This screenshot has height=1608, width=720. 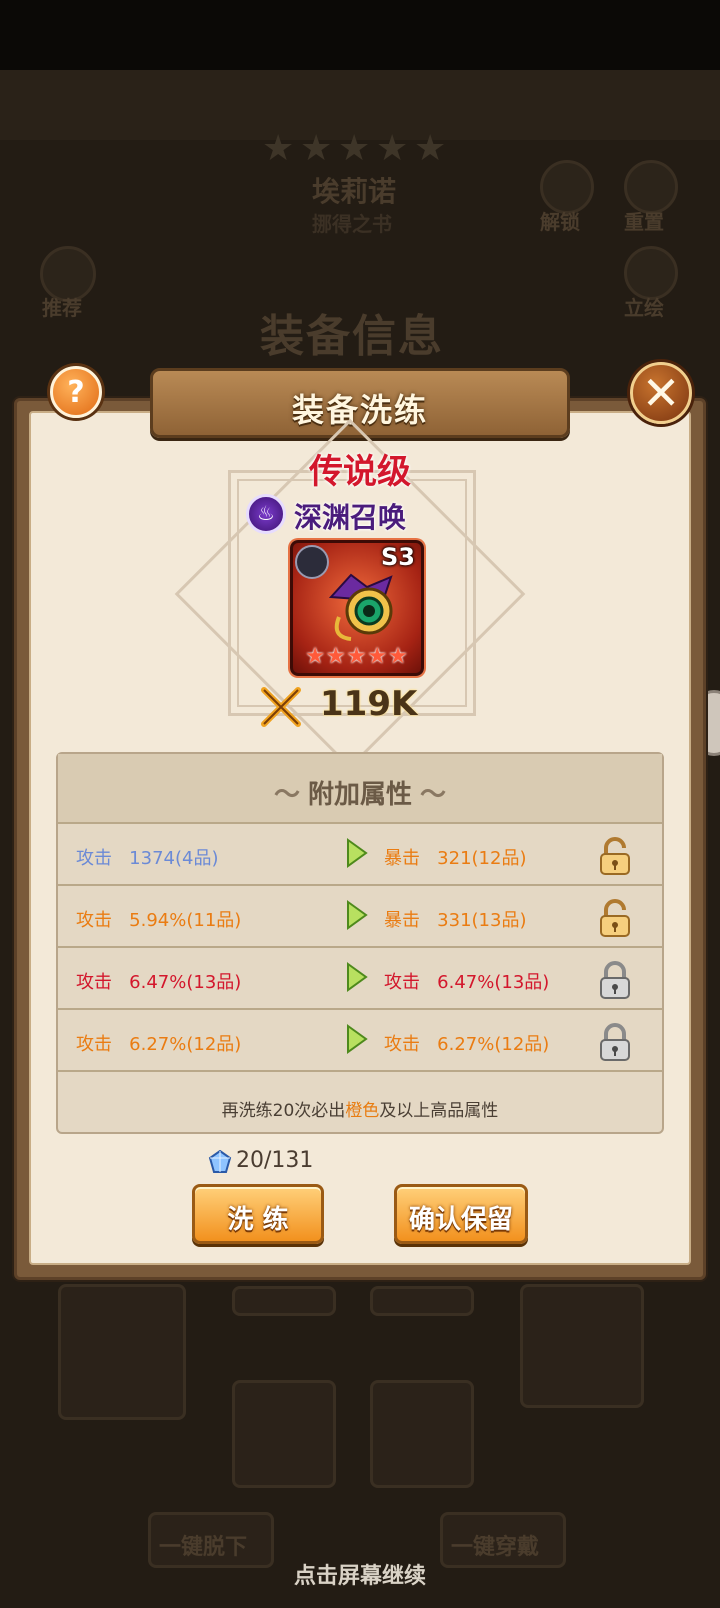 I want to click on unequip-all-label: 一键脱下, so click(x=203, y=1547).